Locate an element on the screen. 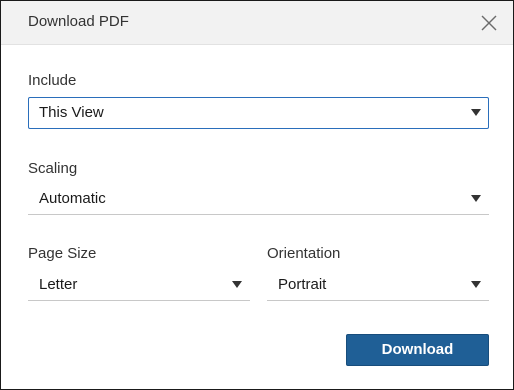 This screenshot has height=390, width=514. close-button is located at coordinates (489, 23).